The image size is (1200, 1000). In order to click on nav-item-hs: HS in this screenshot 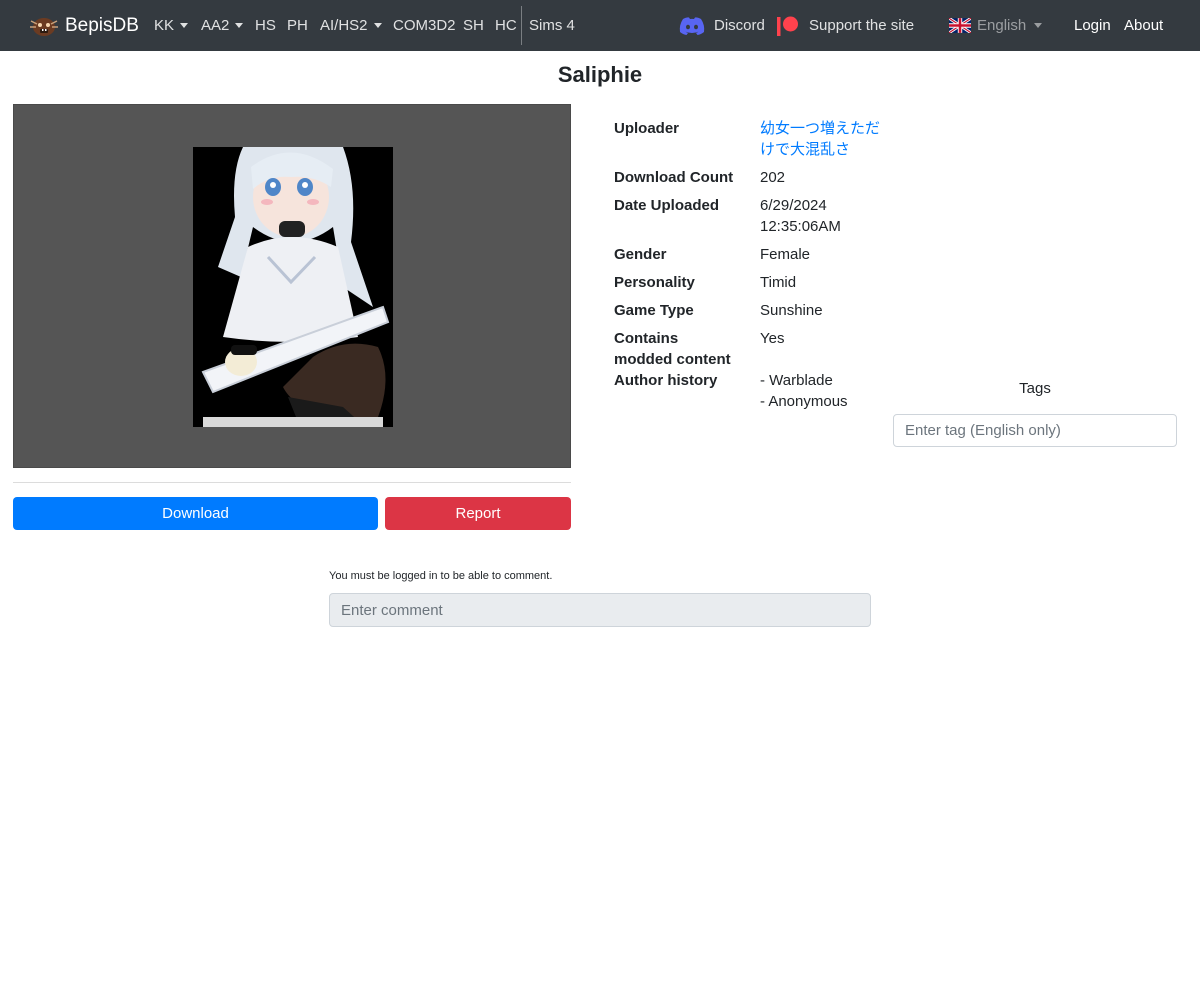, I will do `click(265, 25)`.